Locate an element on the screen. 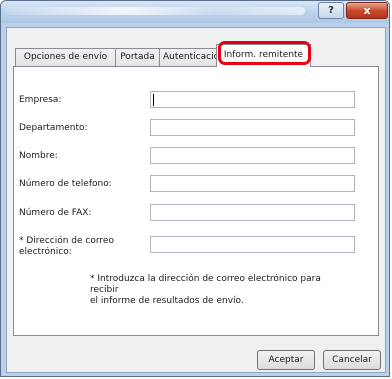 Image resolution: width=392 pixels, height=379 pixels. text-caret is located at coordinates (153, 100).